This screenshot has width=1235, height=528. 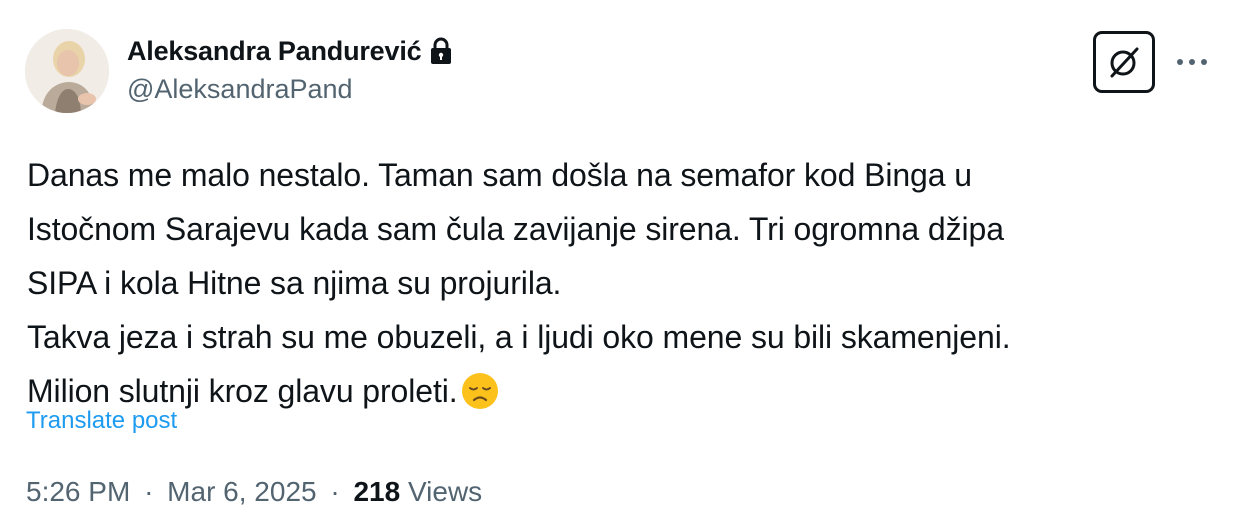 I want to click on post-line: SIPA i kola Hitne sa njima su projurila., so click(x=294, y=283).